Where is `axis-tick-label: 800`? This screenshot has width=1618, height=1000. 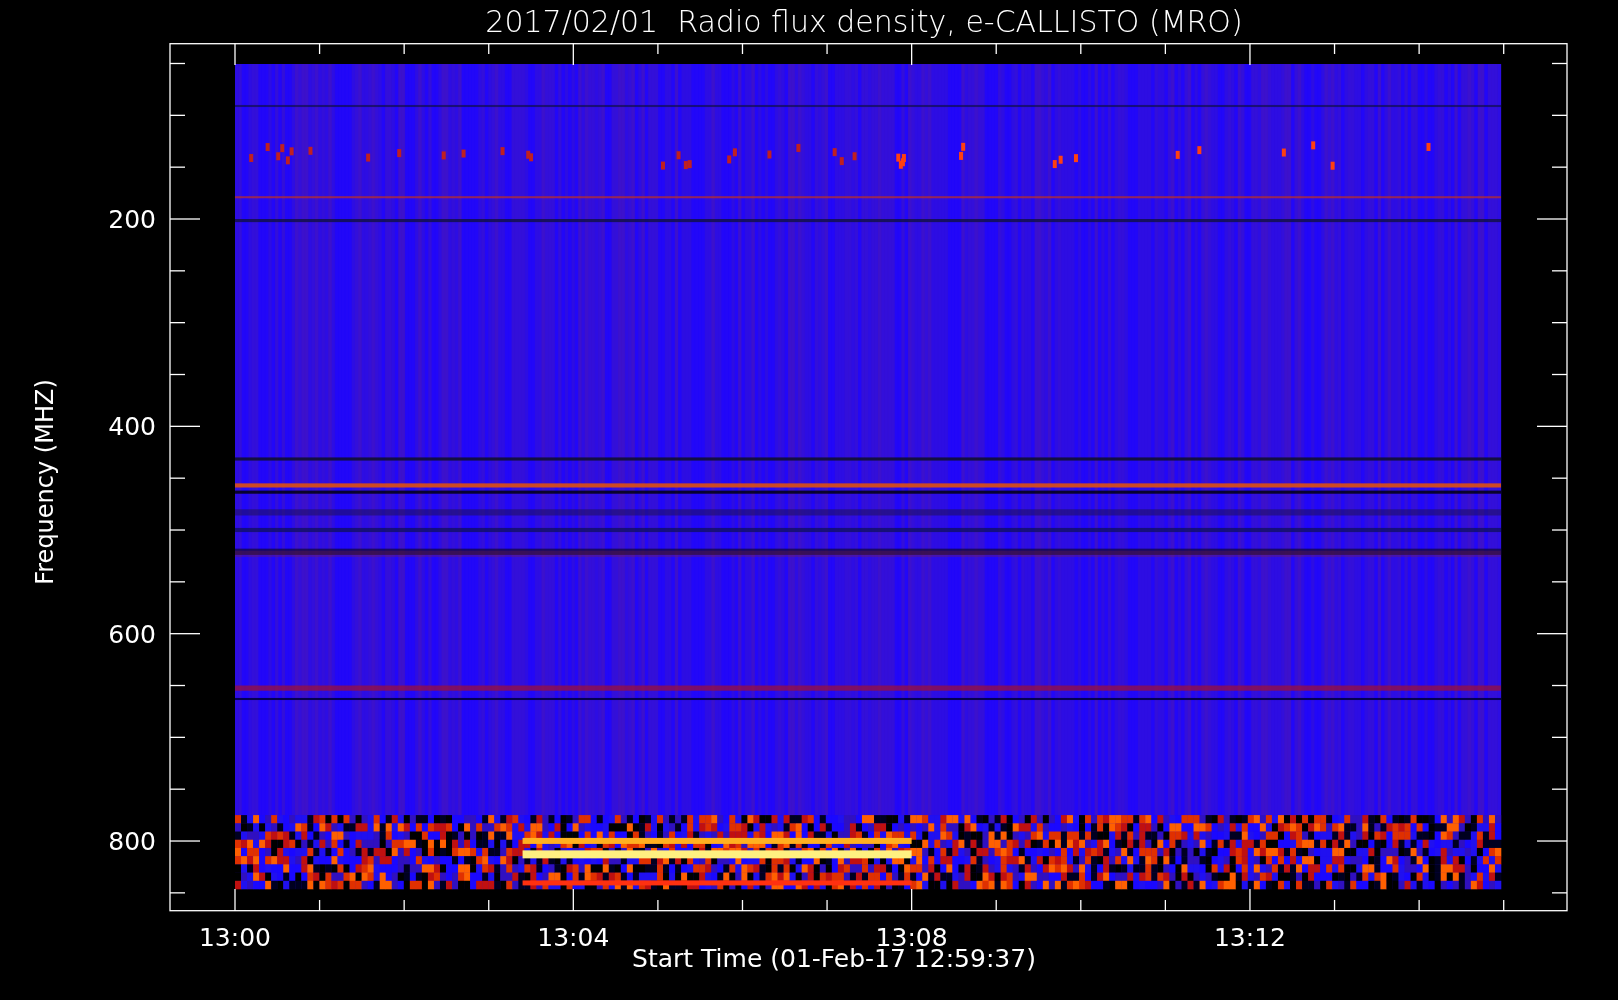 axis-tick-label: 800 is located at coordinates (132, 841).